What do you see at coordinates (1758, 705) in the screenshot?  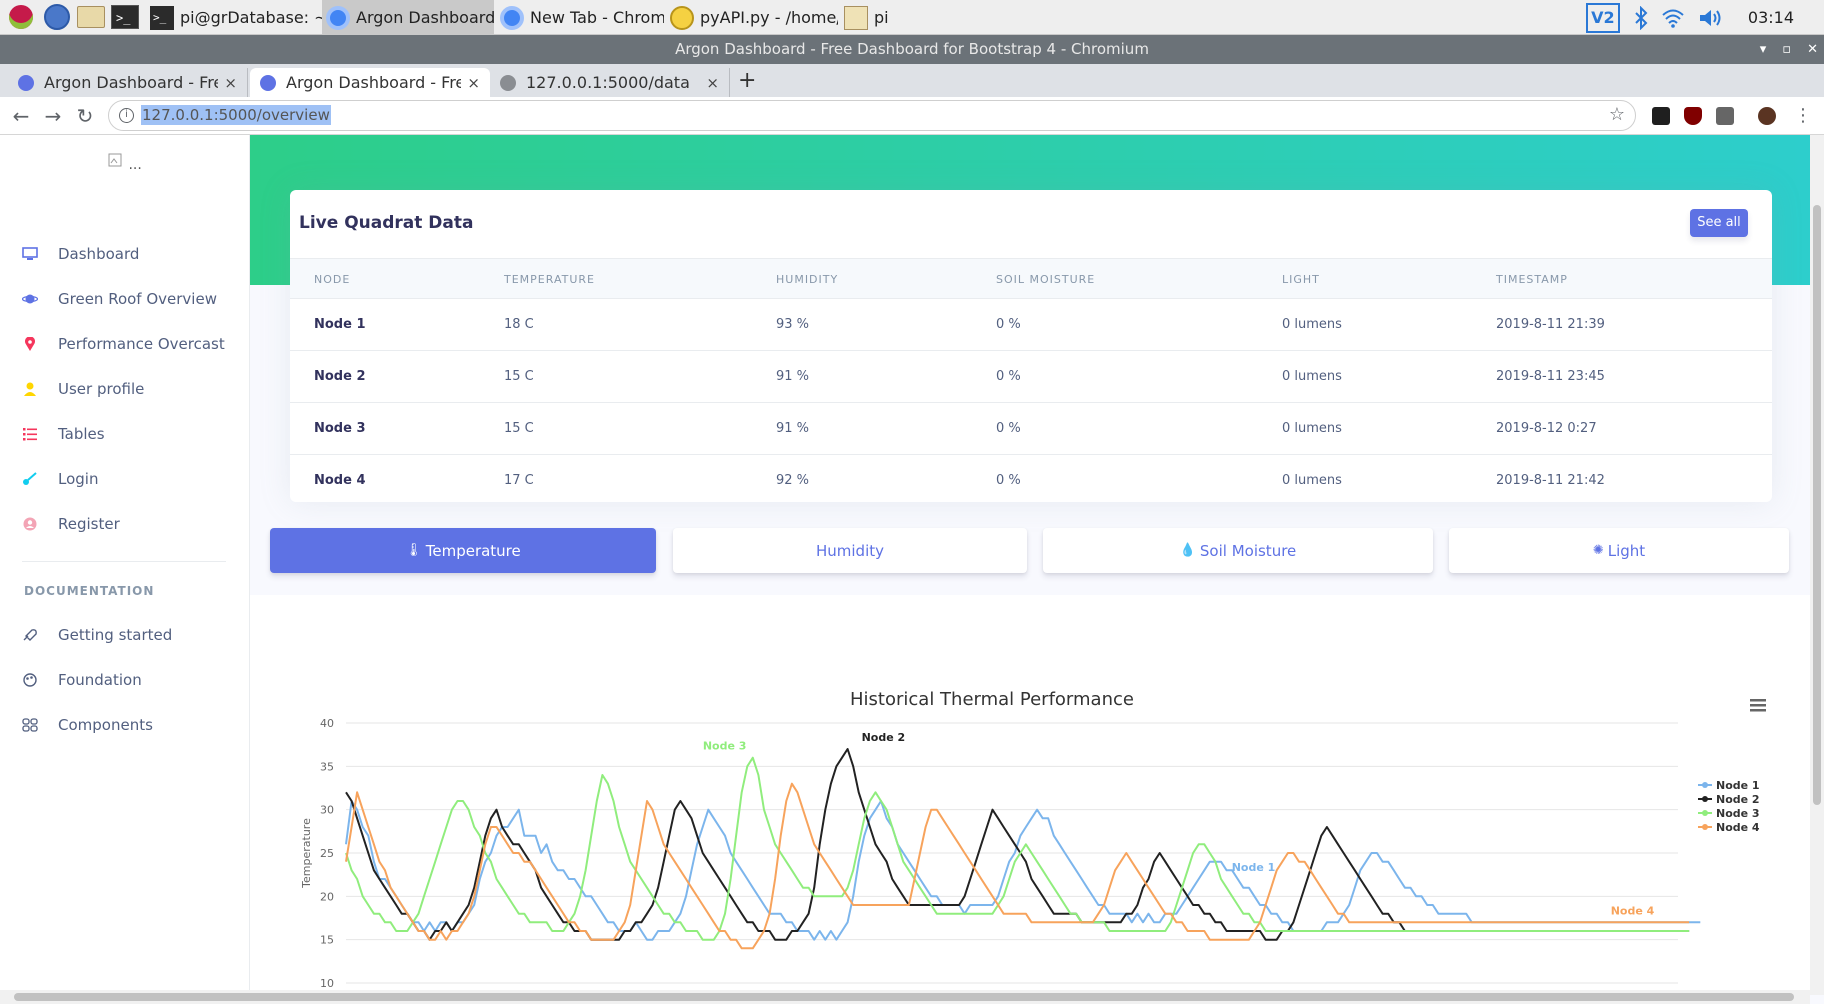 I see `hamburger-menu-icon` at bounding box center [1758, 705].